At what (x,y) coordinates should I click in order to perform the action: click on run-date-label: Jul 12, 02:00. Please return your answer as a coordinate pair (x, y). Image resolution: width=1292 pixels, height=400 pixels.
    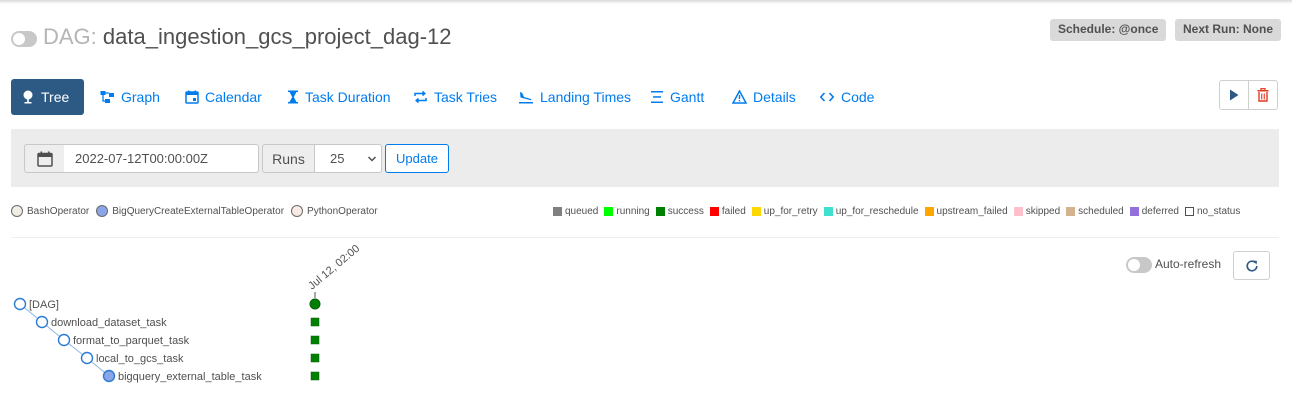
    Looking at the image, I should click on (334, 268).